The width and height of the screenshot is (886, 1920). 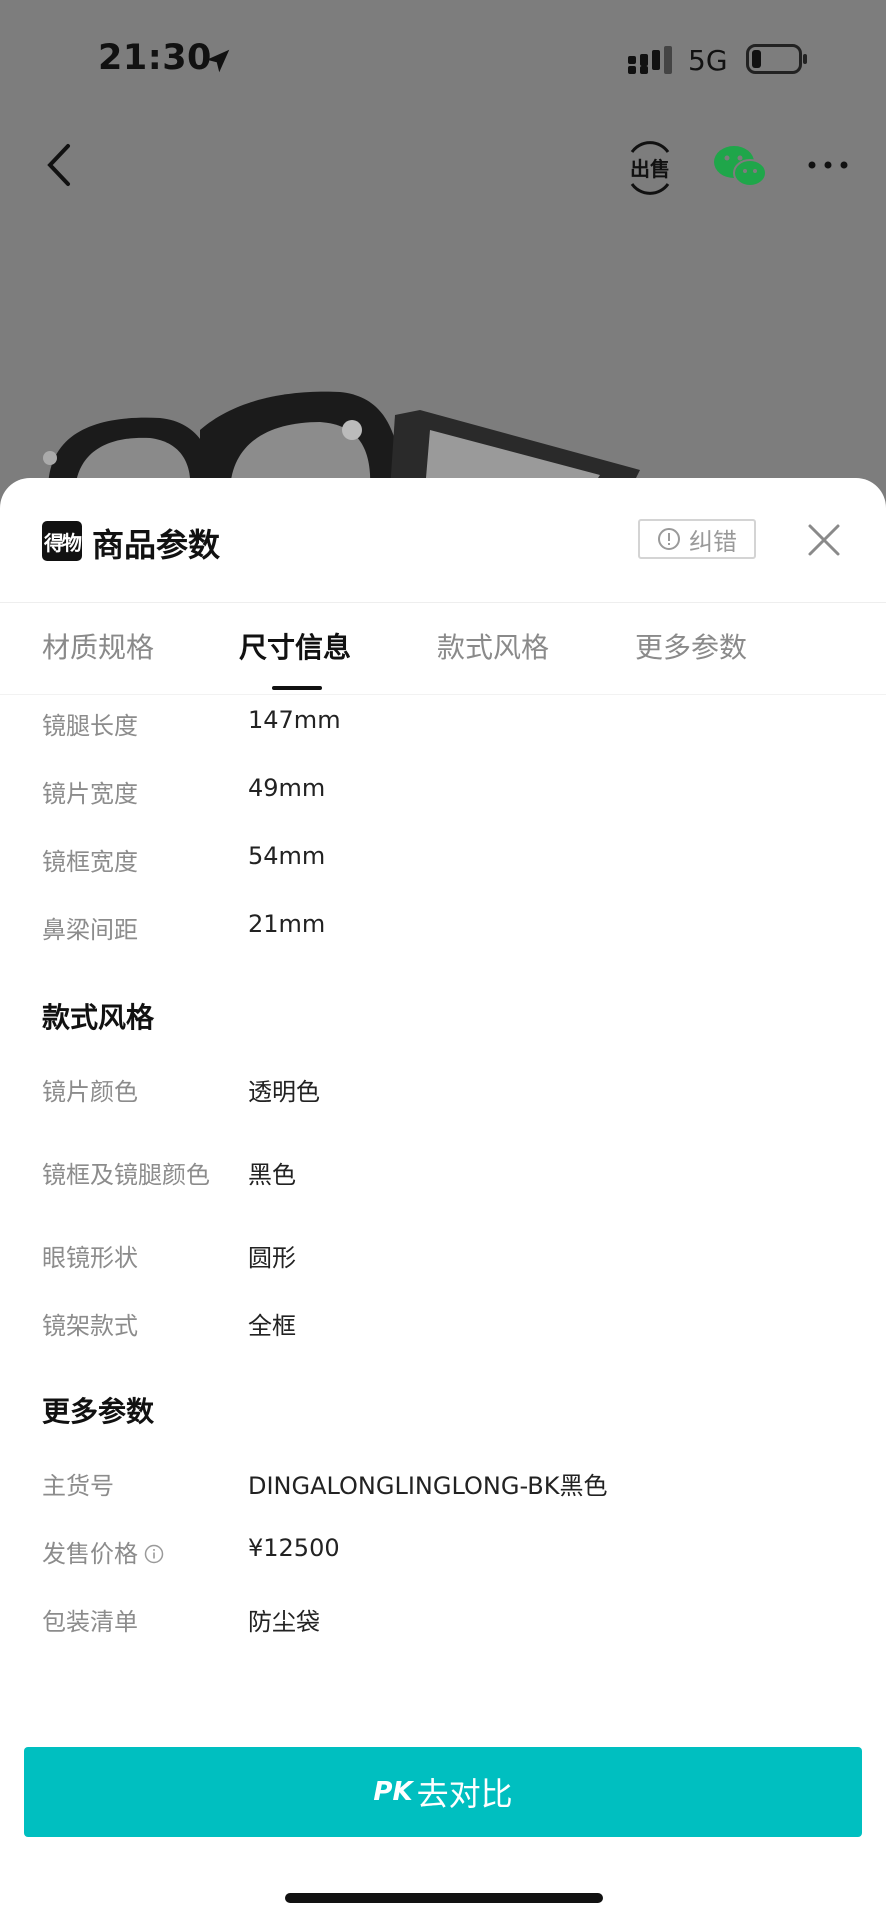 I want to click on warning-circle-icon, so click(x=669, y=539).